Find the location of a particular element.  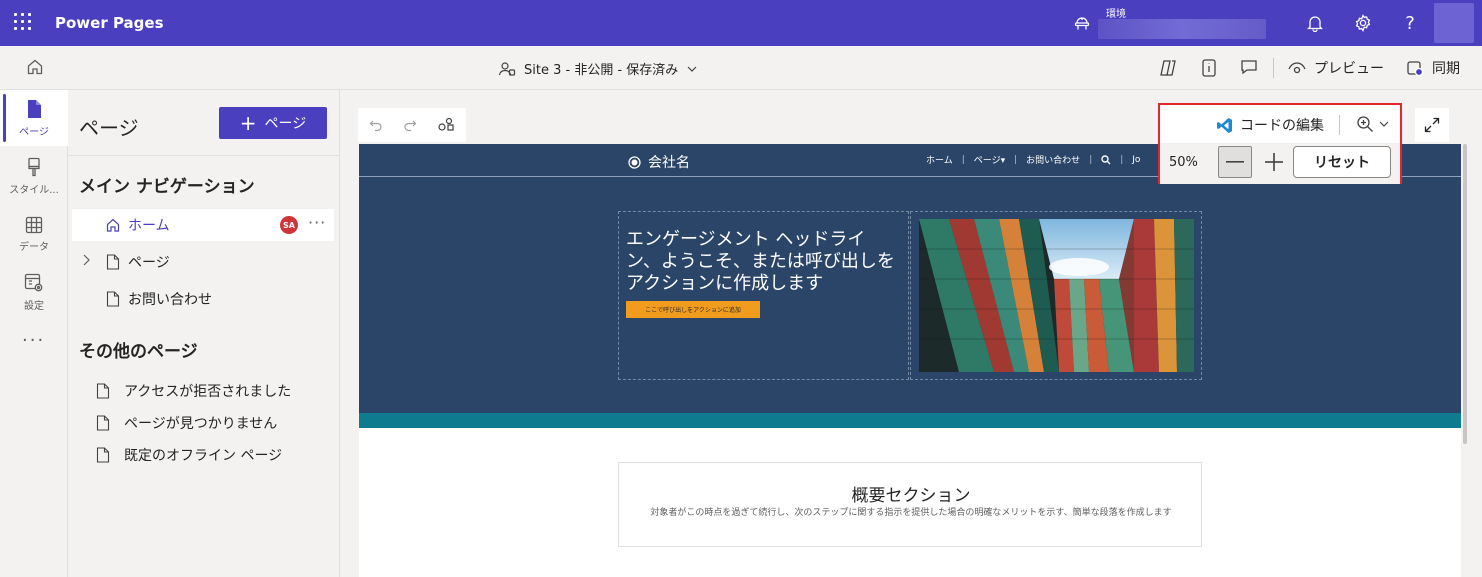

preview-brand: 会社名 is located at coordinates (659, 162).